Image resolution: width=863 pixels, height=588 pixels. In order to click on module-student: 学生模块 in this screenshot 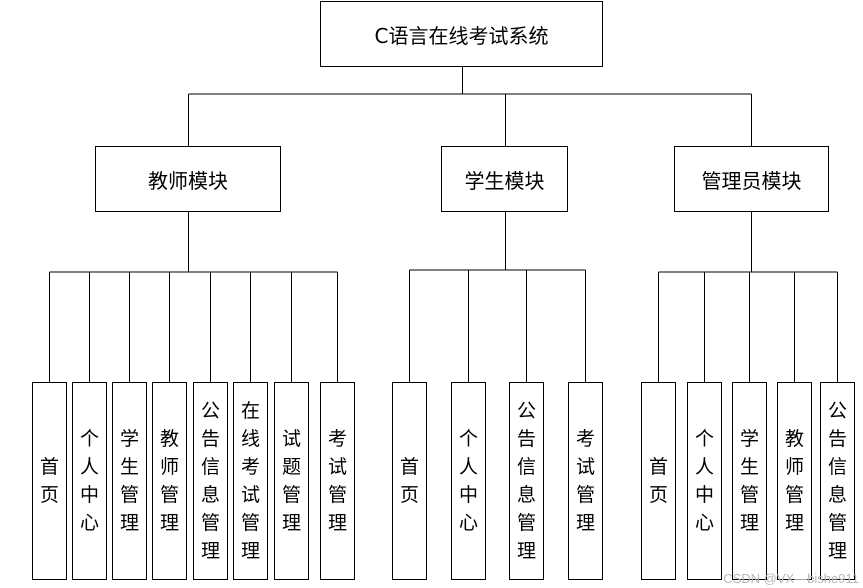, I will do `click(504, 179)`.